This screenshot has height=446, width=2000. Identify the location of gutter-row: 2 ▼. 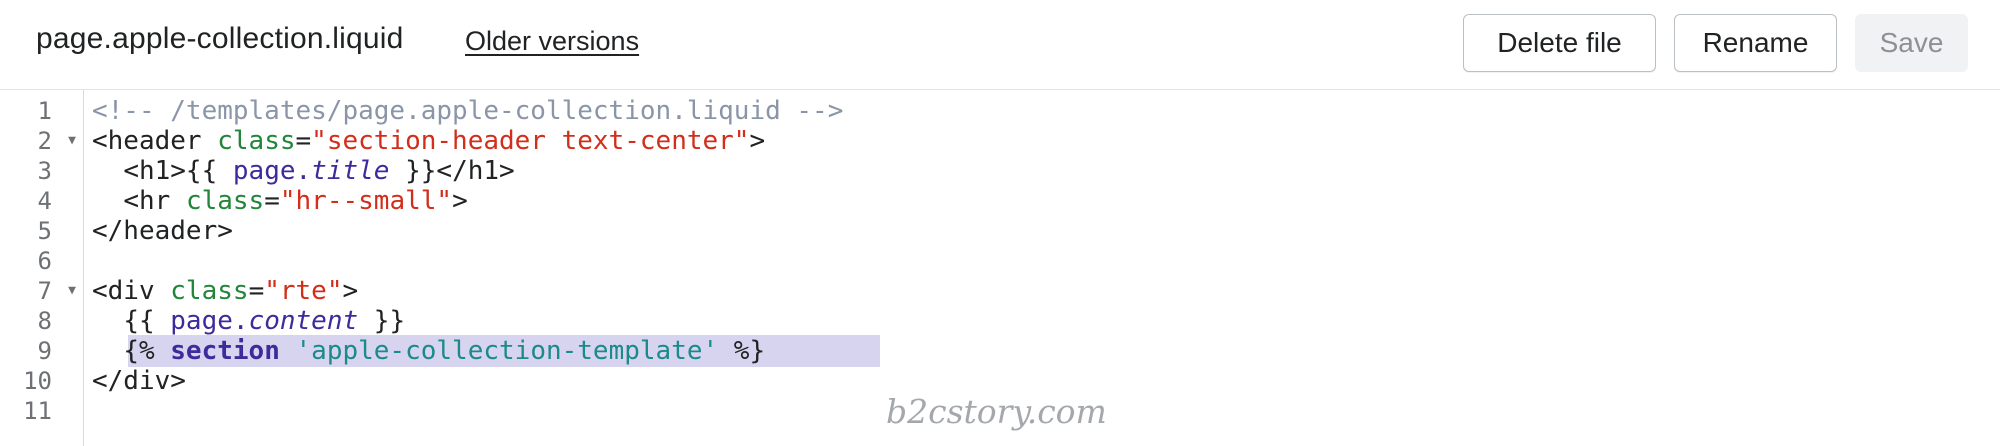
(42, 141).